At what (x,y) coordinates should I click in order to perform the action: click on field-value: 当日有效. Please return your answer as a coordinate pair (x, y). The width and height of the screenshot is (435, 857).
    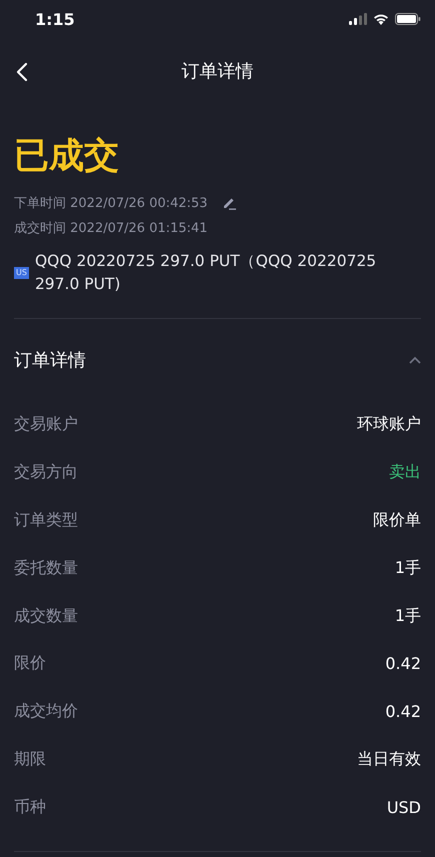
    Looking at the image, I should click on (389, 759).